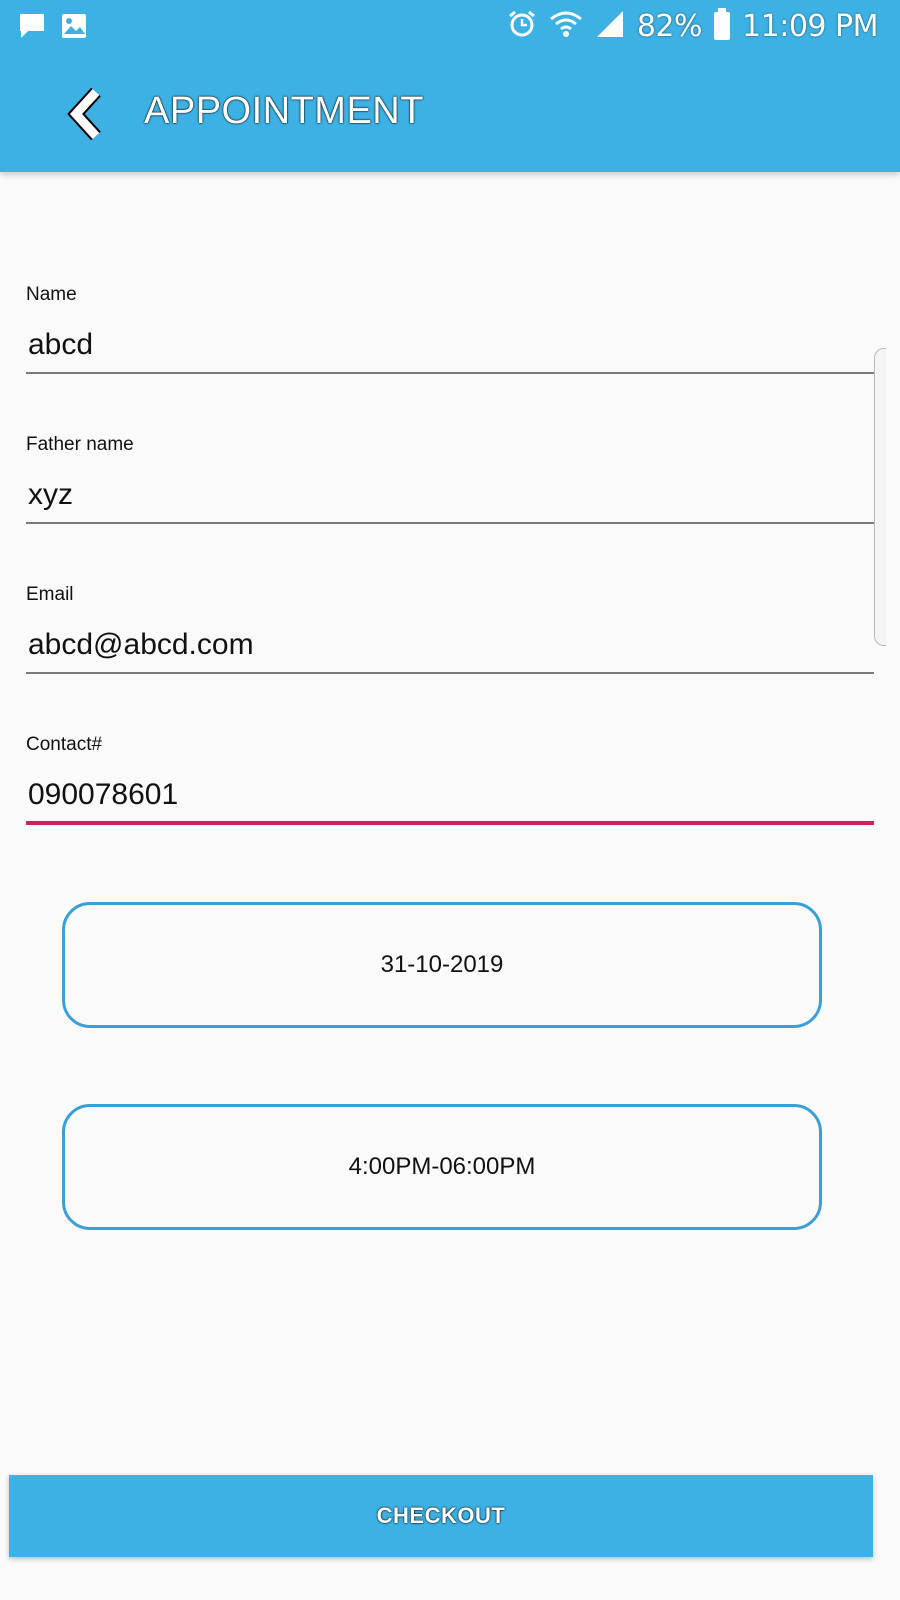  What do you see at coordinates (610, 26) in the screenshot?
I see `signal-icon` at bounding box center [610, 26].